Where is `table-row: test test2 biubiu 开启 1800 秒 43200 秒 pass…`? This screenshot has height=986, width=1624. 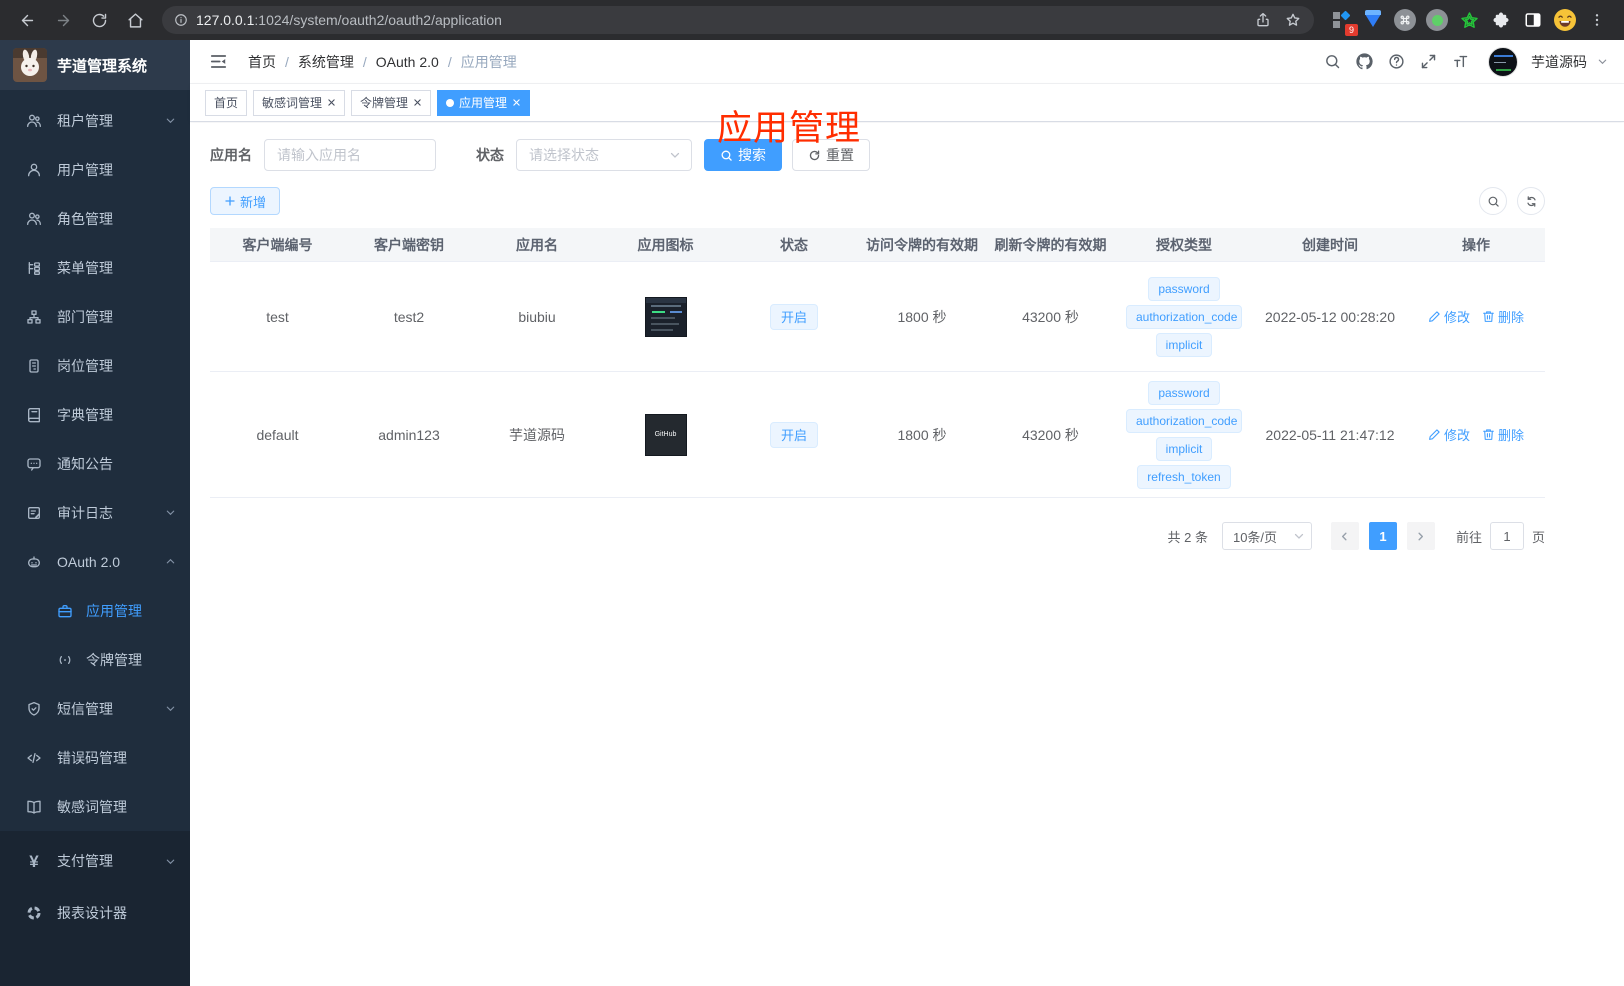 table-row: test test2 biubiu 开启 1800 秒 43200 秒 pass… is located at coordinates (877, 317).